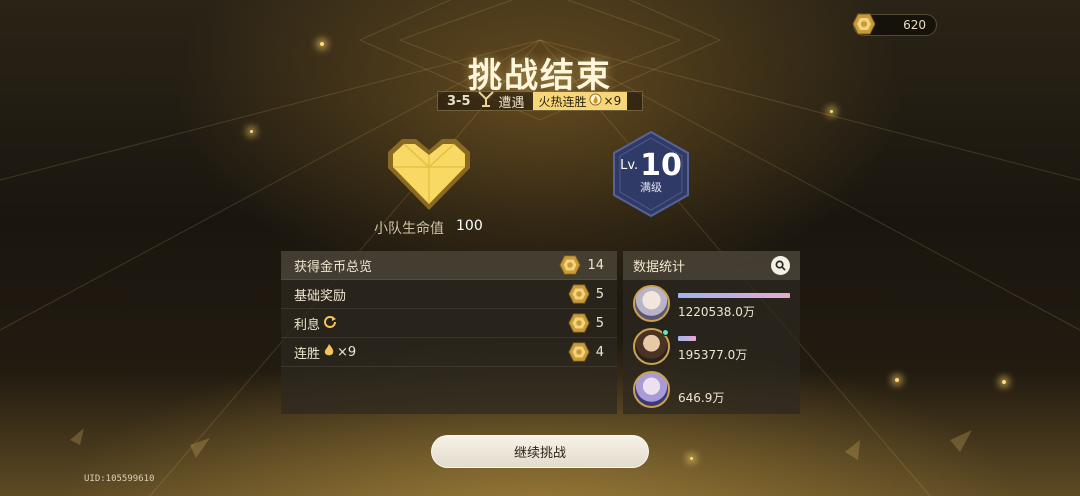  Describe the element at coordinates (459, 101) in the screenshot. I see `stage-number: 3-5` at that location.